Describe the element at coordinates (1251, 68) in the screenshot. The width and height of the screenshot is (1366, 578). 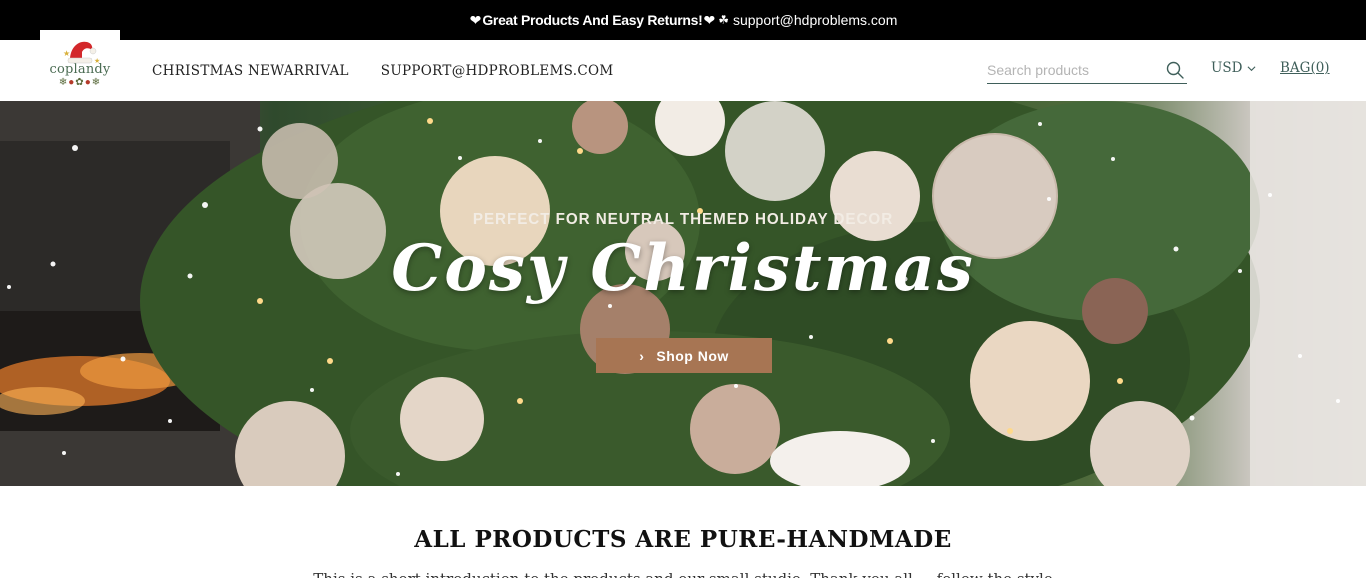
I see `chevron-down-icon` at that location.